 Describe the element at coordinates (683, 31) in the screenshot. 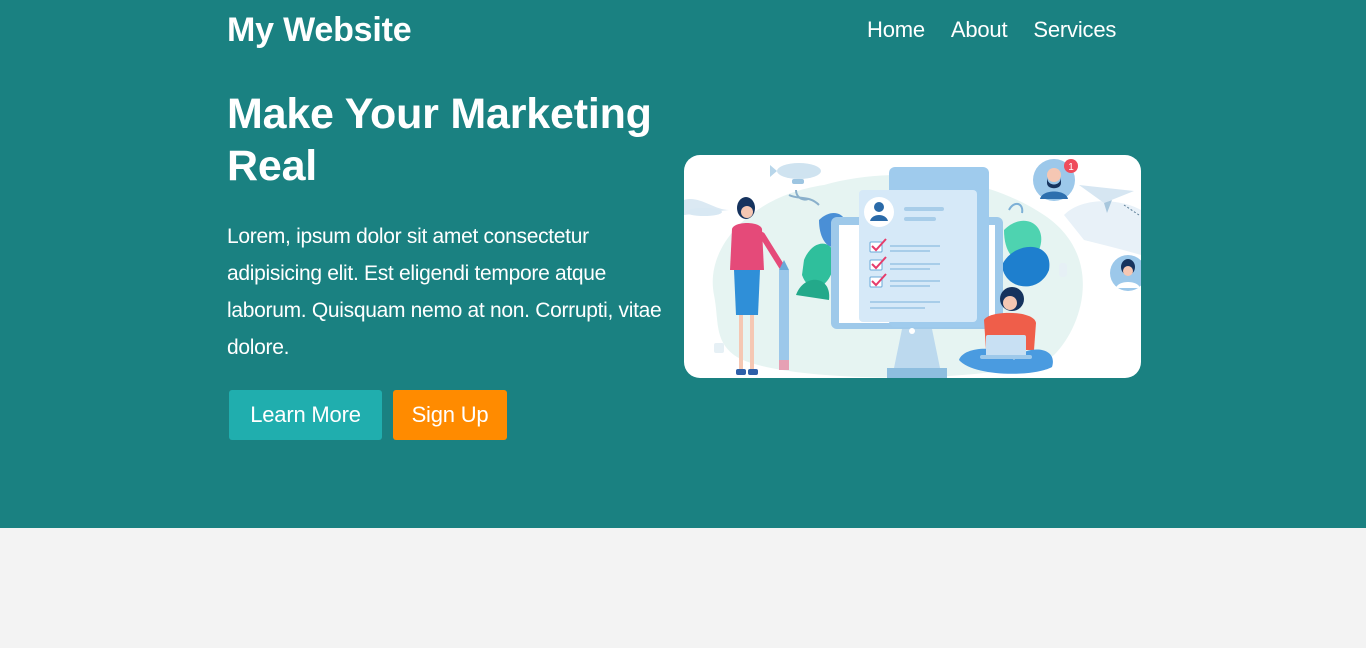

I see `navbar: My Website Home About Services` at that location.